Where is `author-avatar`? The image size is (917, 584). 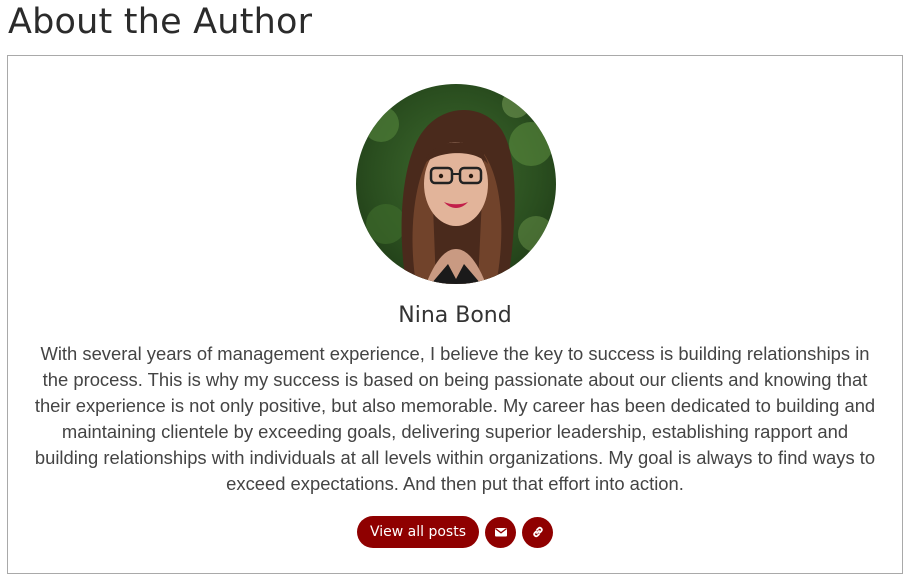
author-avatar is located at coordinates (456, 184).